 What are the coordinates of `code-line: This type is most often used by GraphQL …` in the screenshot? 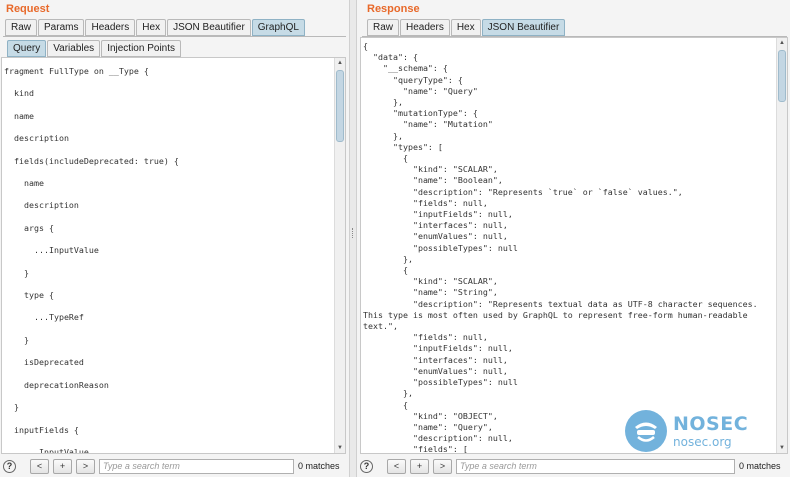 It's located at (555, 314).